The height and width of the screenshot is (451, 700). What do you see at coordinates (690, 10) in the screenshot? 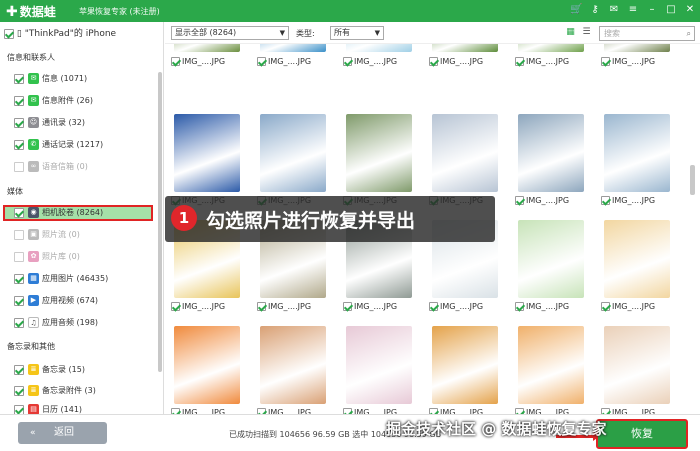
I see `close-icon: ✕` at bounding box center [690, 10].